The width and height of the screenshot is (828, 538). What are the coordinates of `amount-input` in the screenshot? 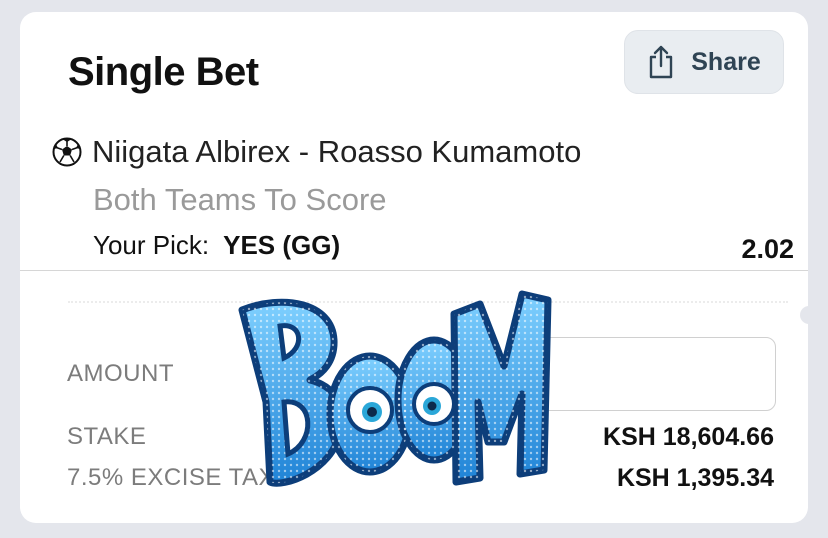 It's located at (652, 374).